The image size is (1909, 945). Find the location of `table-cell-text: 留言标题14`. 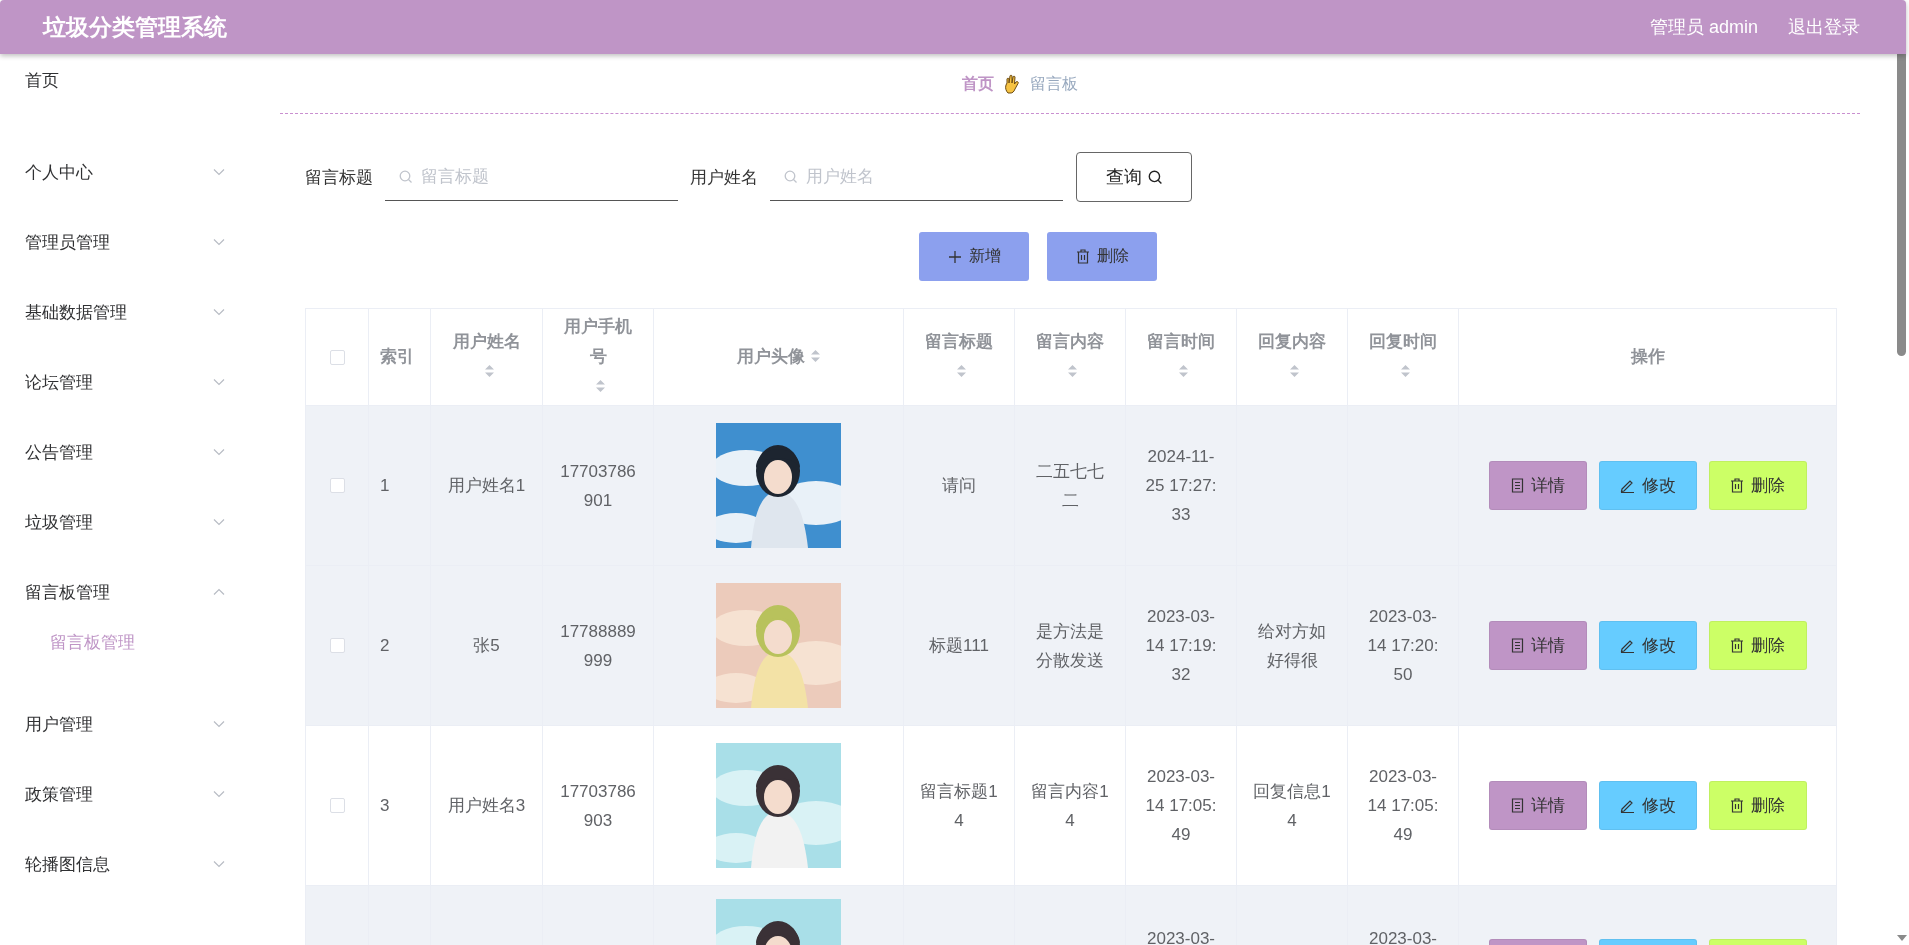

table-cell-text: 留言标题14 is located at coordinates (959, 806).